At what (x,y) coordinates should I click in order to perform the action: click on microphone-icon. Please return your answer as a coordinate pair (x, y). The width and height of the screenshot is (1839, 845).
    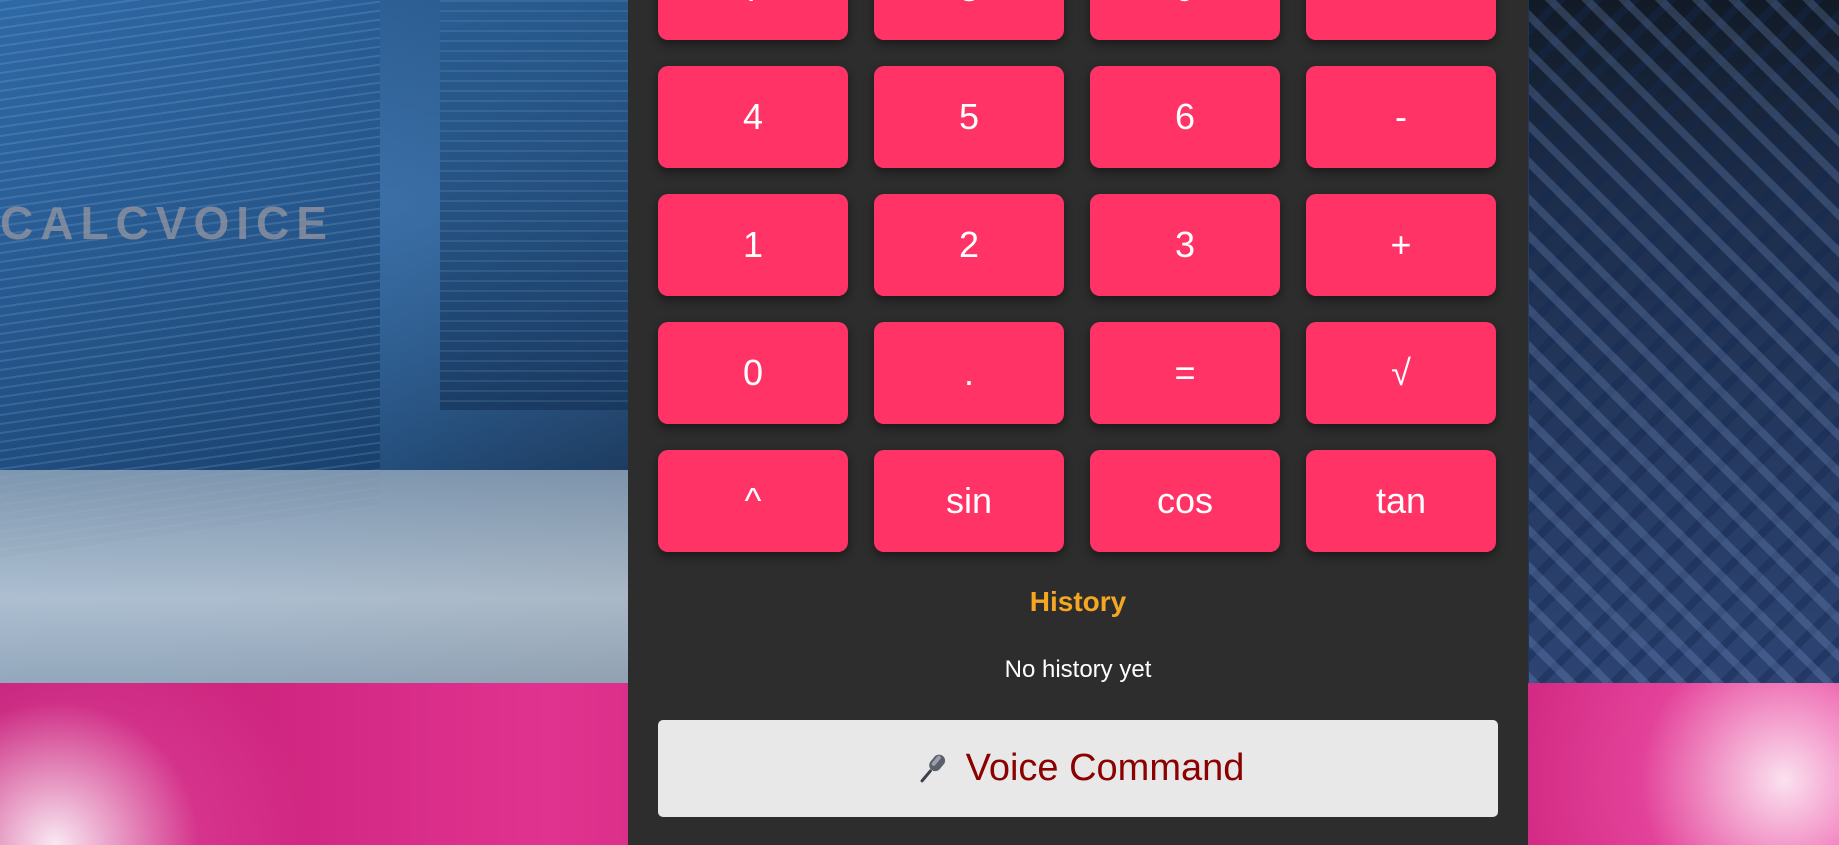
    Looking at the image, I should click on (932, 769).